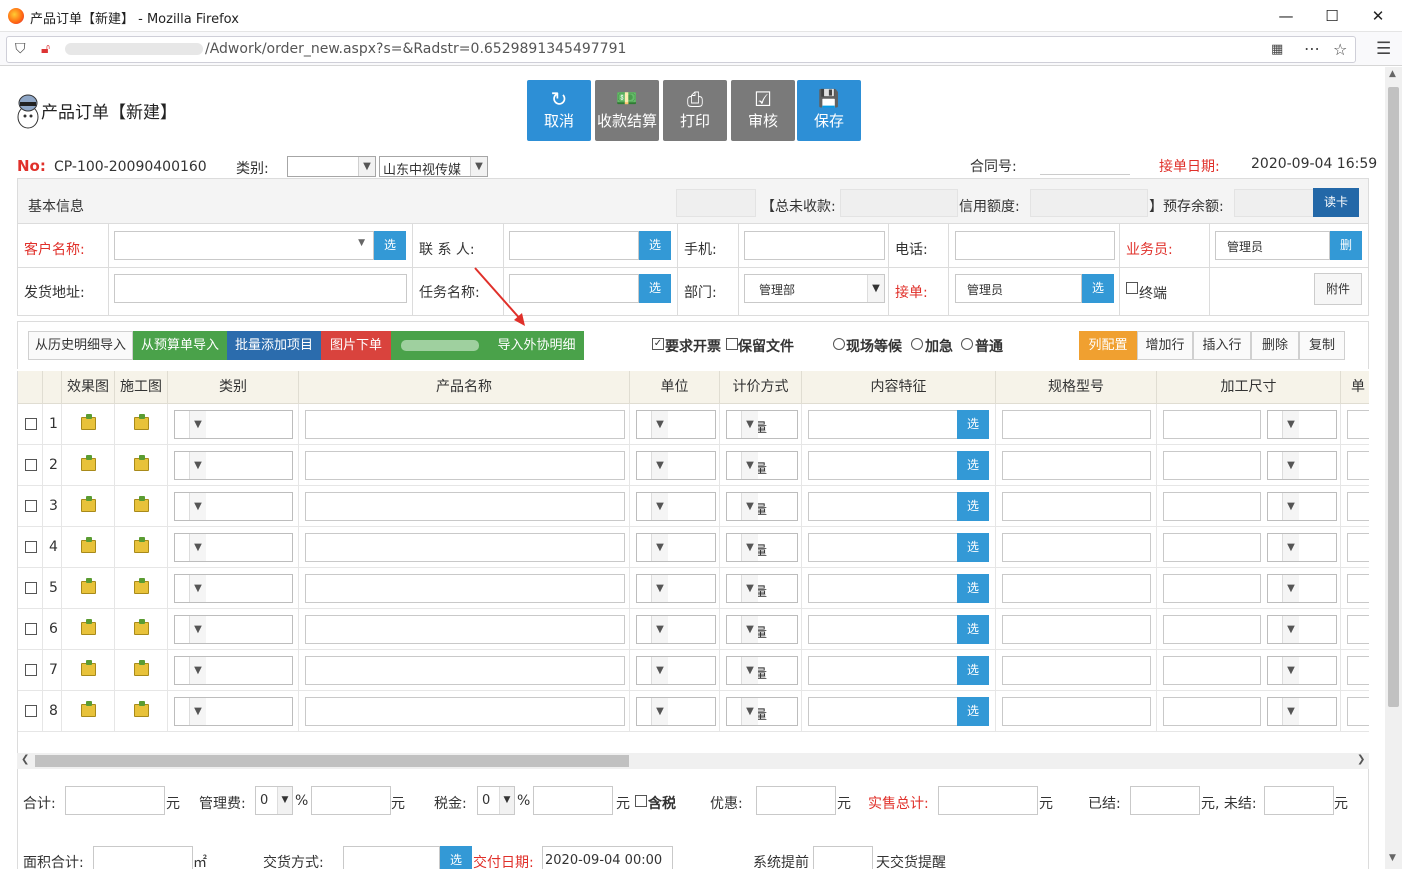  Describe the element at coordinates (763, 110) in the screenshot. I see `review-button: ☑ 审核` at that location.